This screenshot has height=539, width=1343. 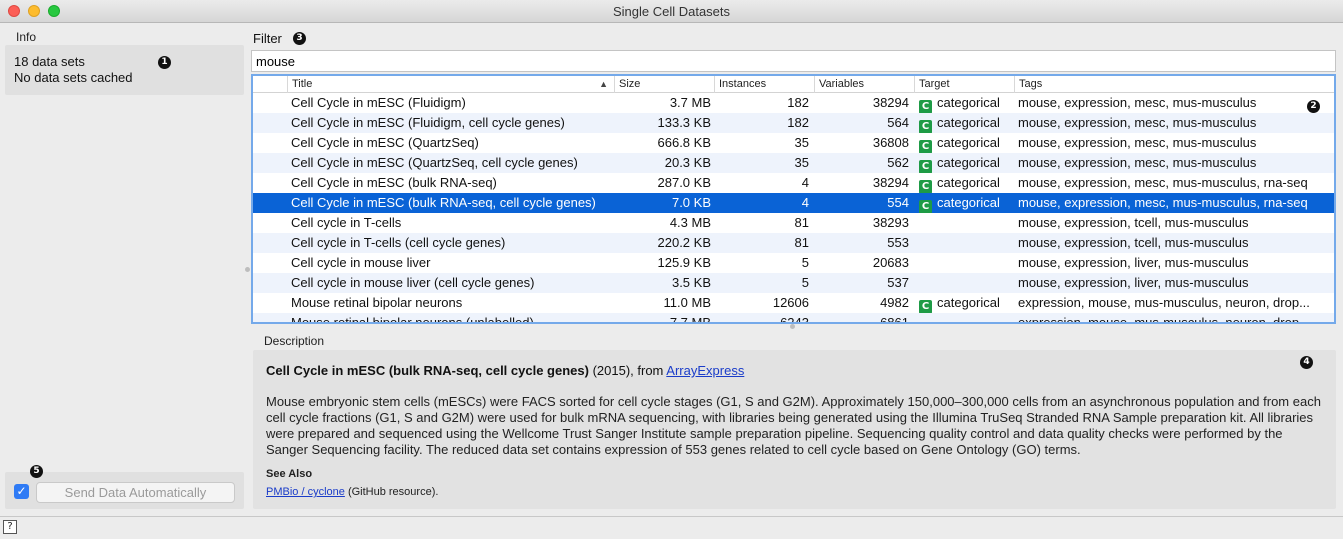 What do you see at coordinates (14, 11) in the screenshot?
I see `close-window-button` at bounding box center [14, 11].